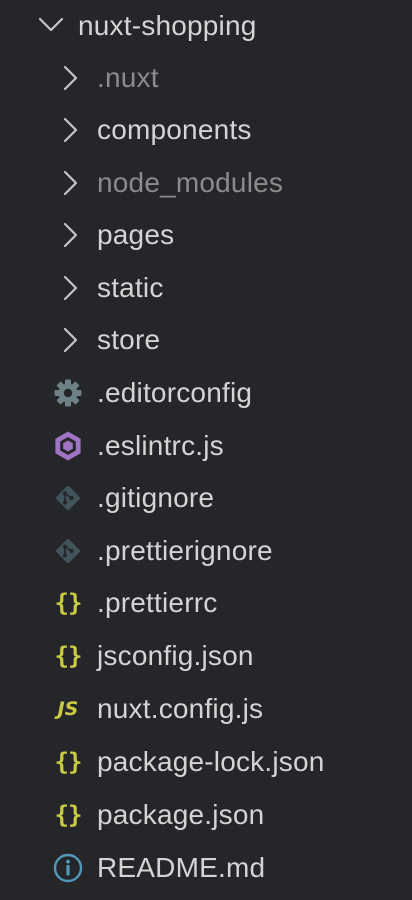 Image resolution: width=412 pixels, height=900 pixels. I want to click on tree-file-label: .gitignore, so click(156, 497).